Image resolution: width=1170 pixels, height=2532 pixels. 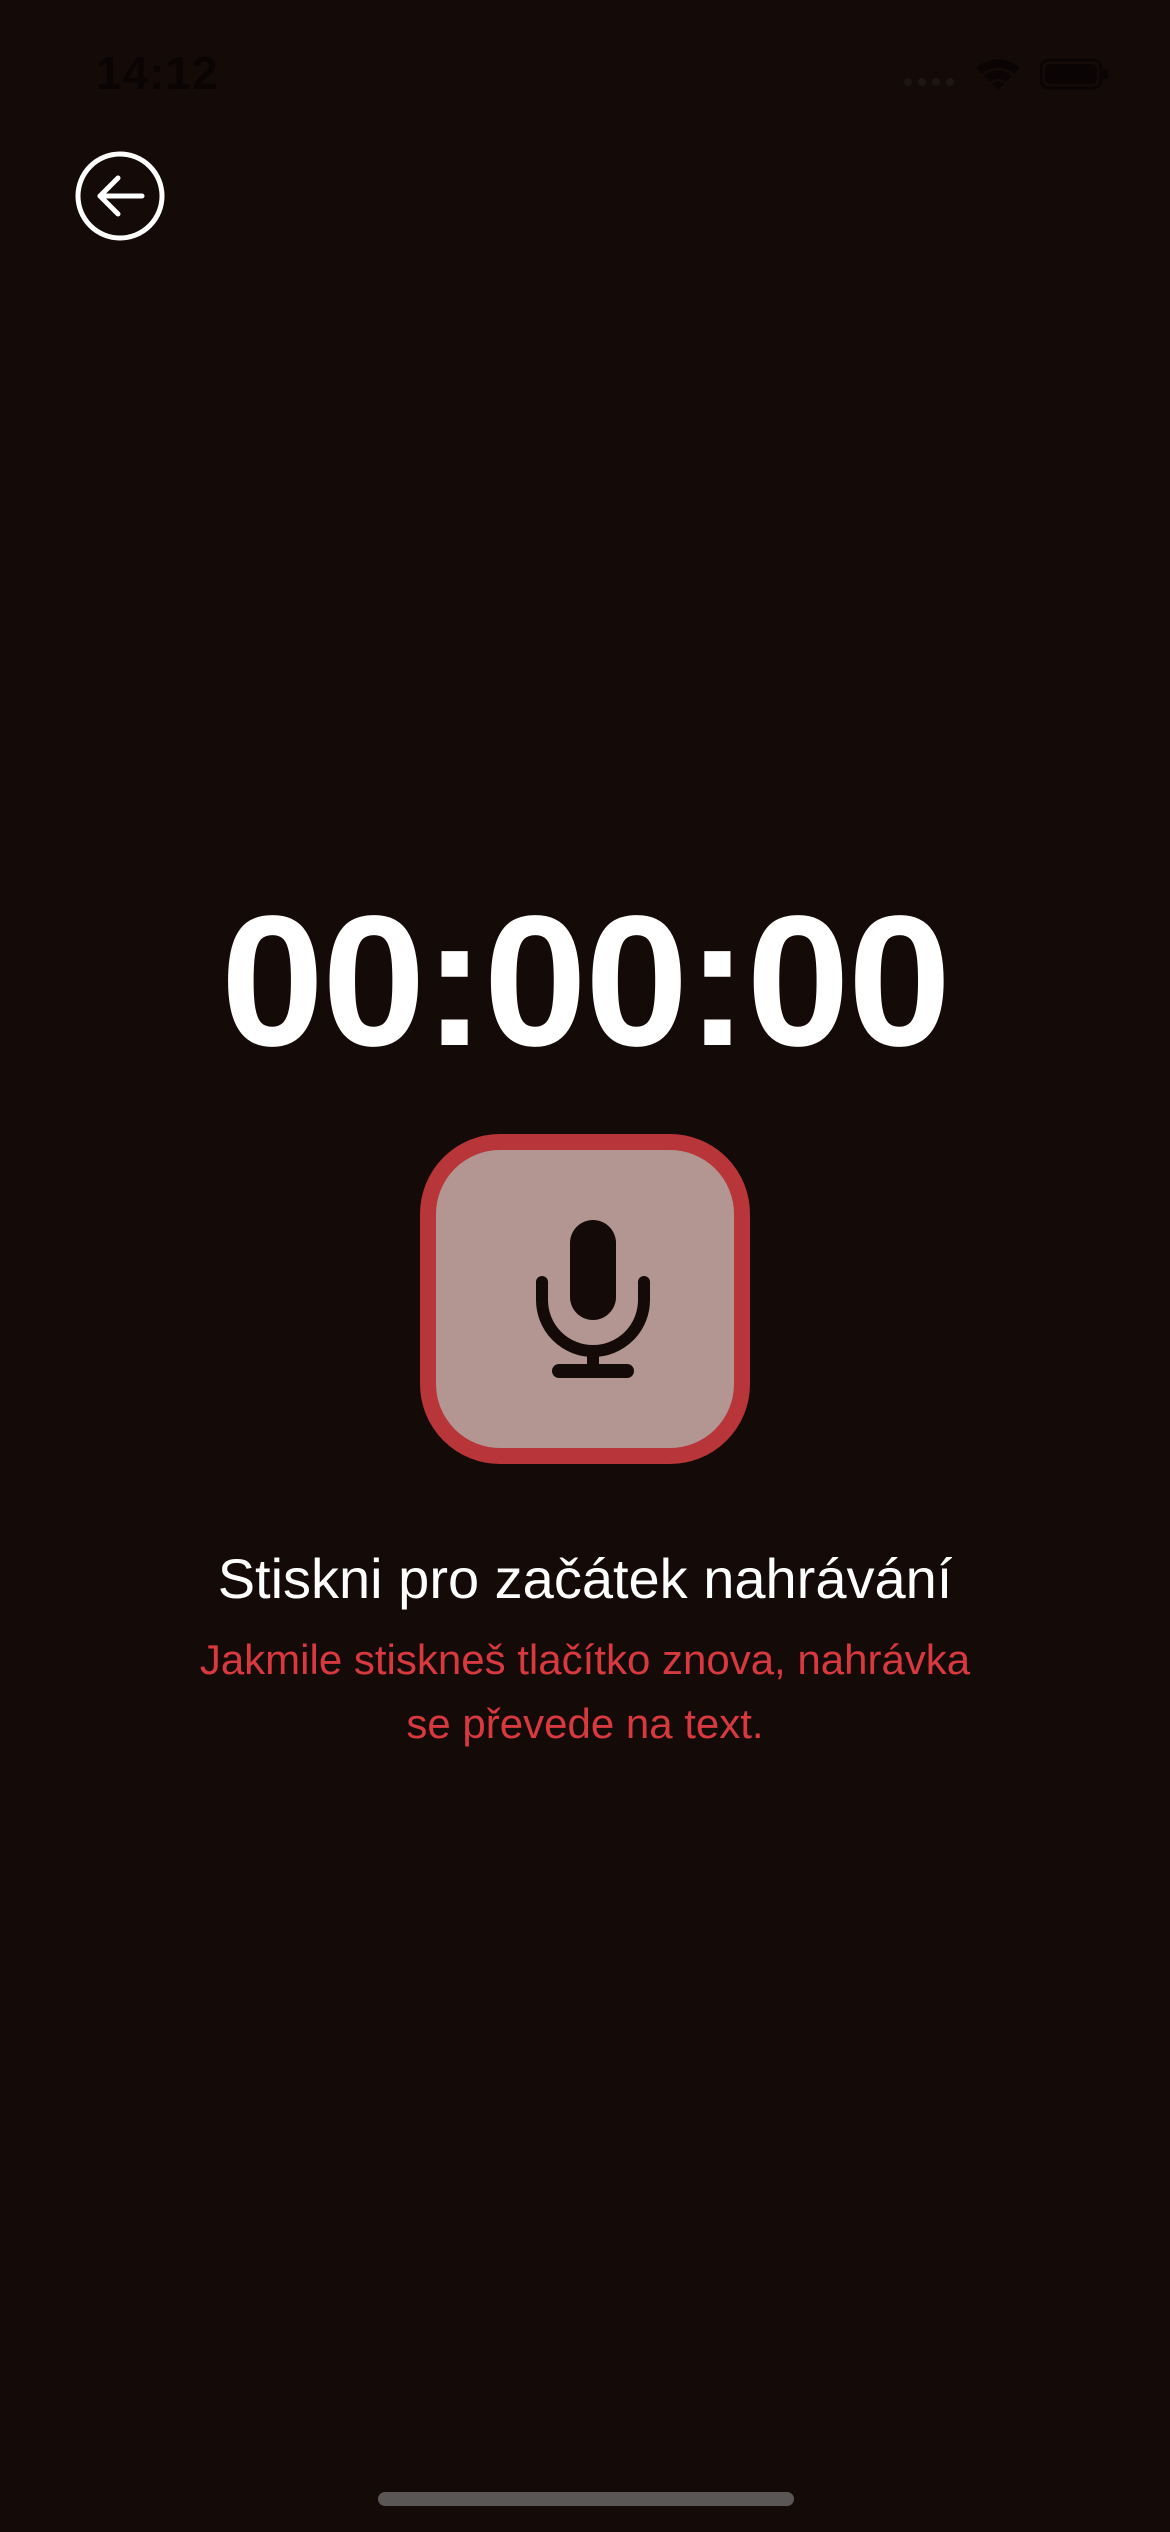 What do you see at coordinates (585, 75) in the screenshot?
I see `status-bar: 14:12` at bounding box center [585, 75].